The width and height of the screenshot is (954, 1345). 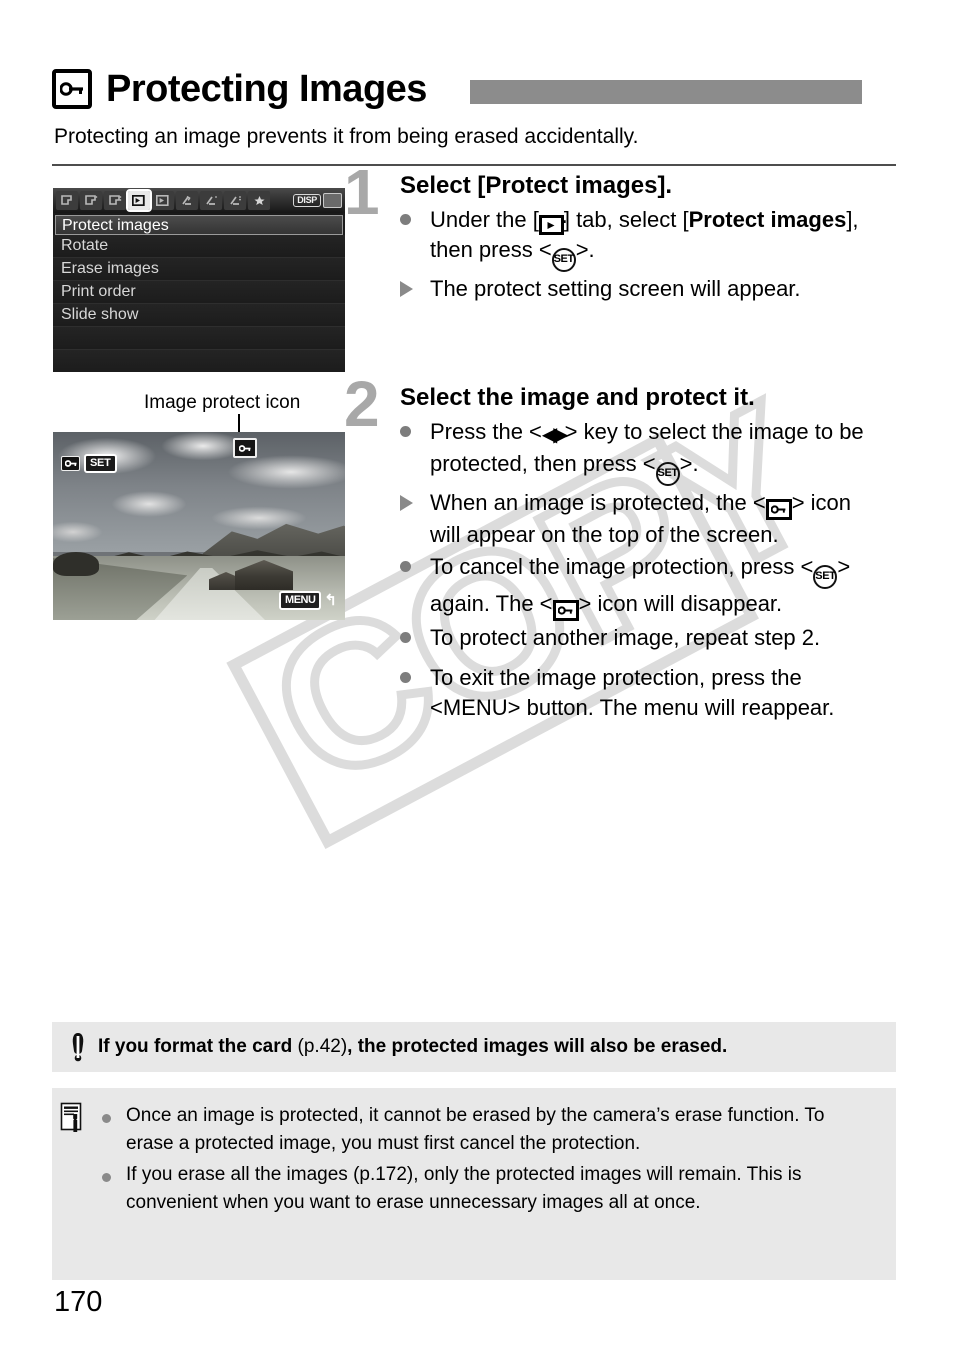 I want to click on playback-tab-2-icon, so click(x=163, y=200).